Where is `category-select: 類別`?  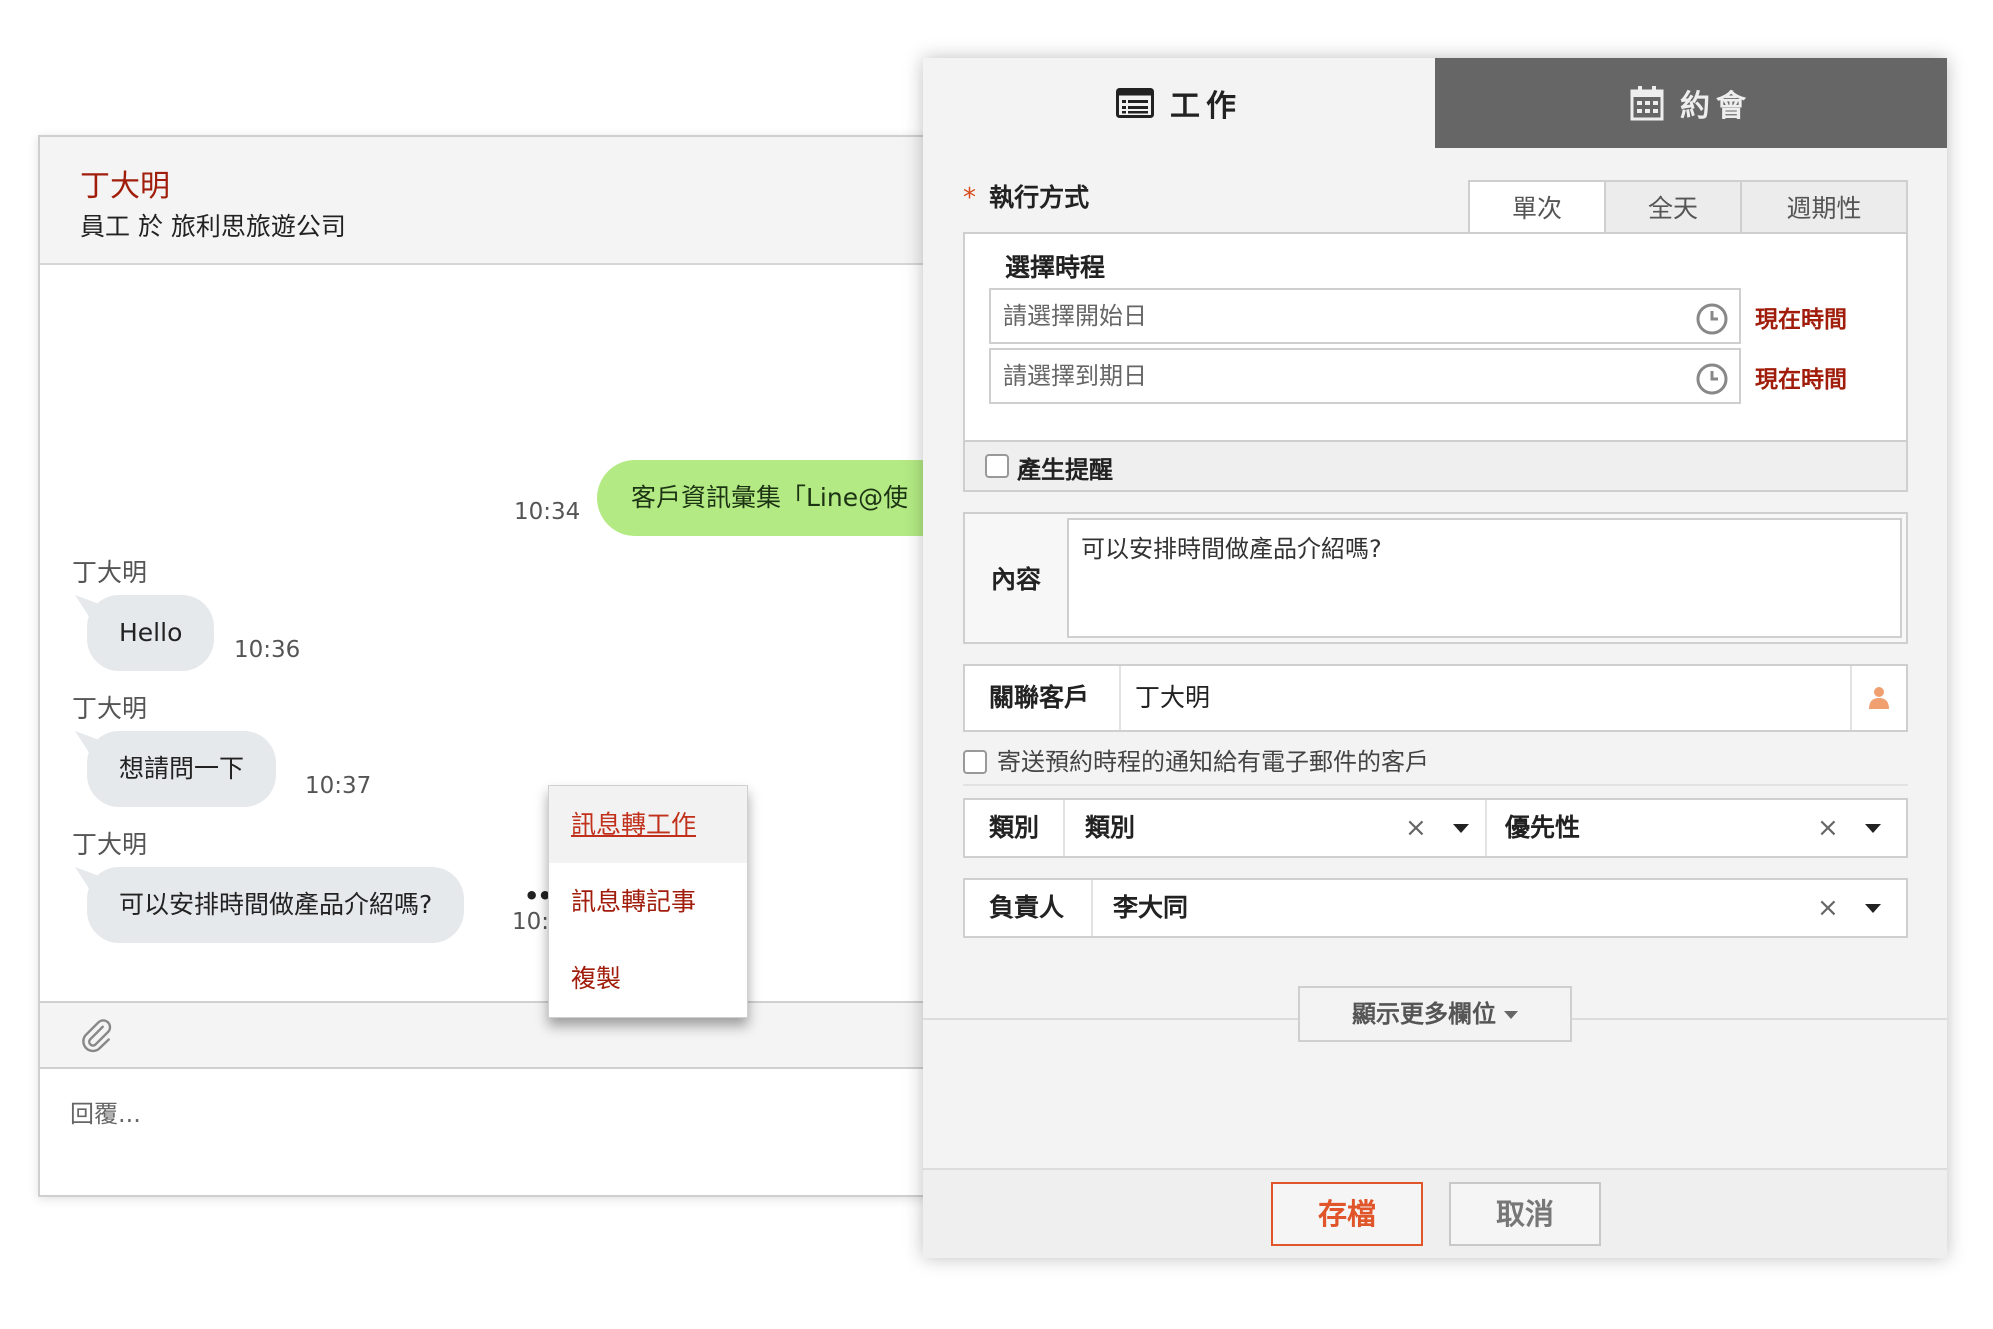
category-select: 類別 is located at coordinates (1110, 828).